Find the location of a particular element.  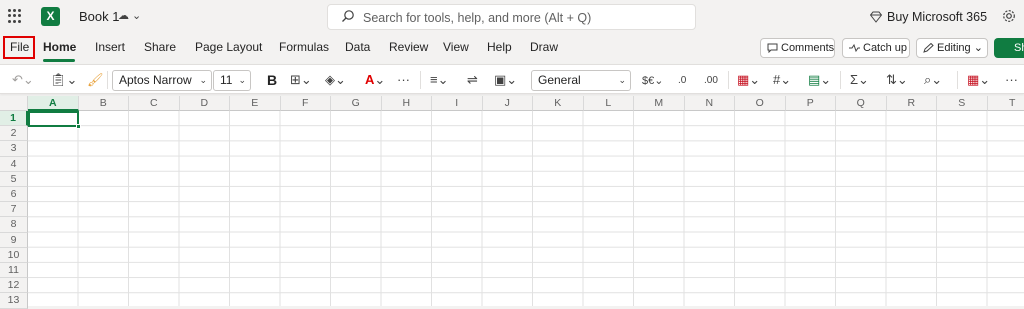

column-header-l: L is located at coordinates (609, 103).